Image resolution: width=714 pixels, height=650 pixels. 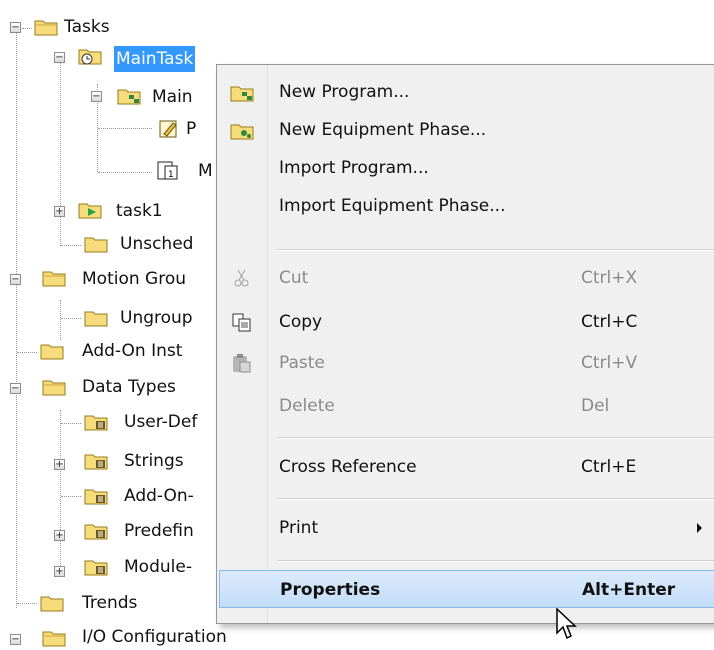 I want to click on tree-item-addon-defined: Add-On-, so click(x=159, y=496).